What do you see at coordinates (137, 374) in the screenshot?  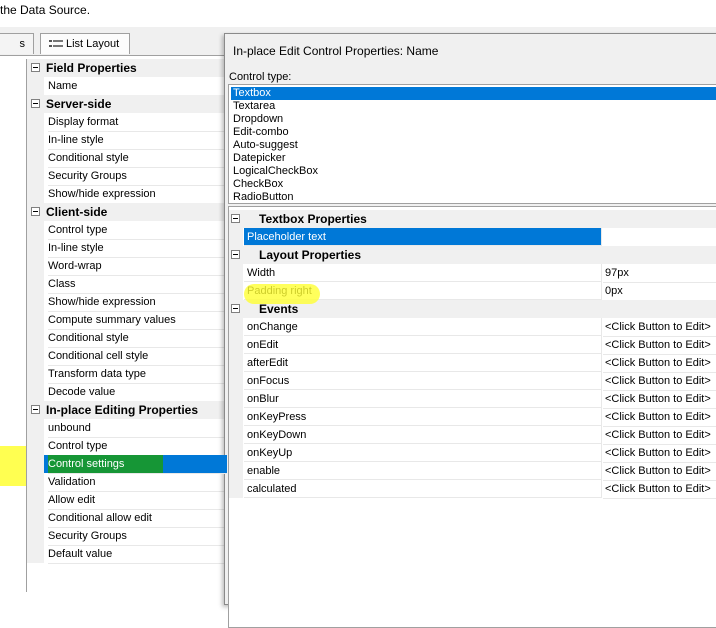 I see `property-label: Transform data type` at bounding box center [137, 374].